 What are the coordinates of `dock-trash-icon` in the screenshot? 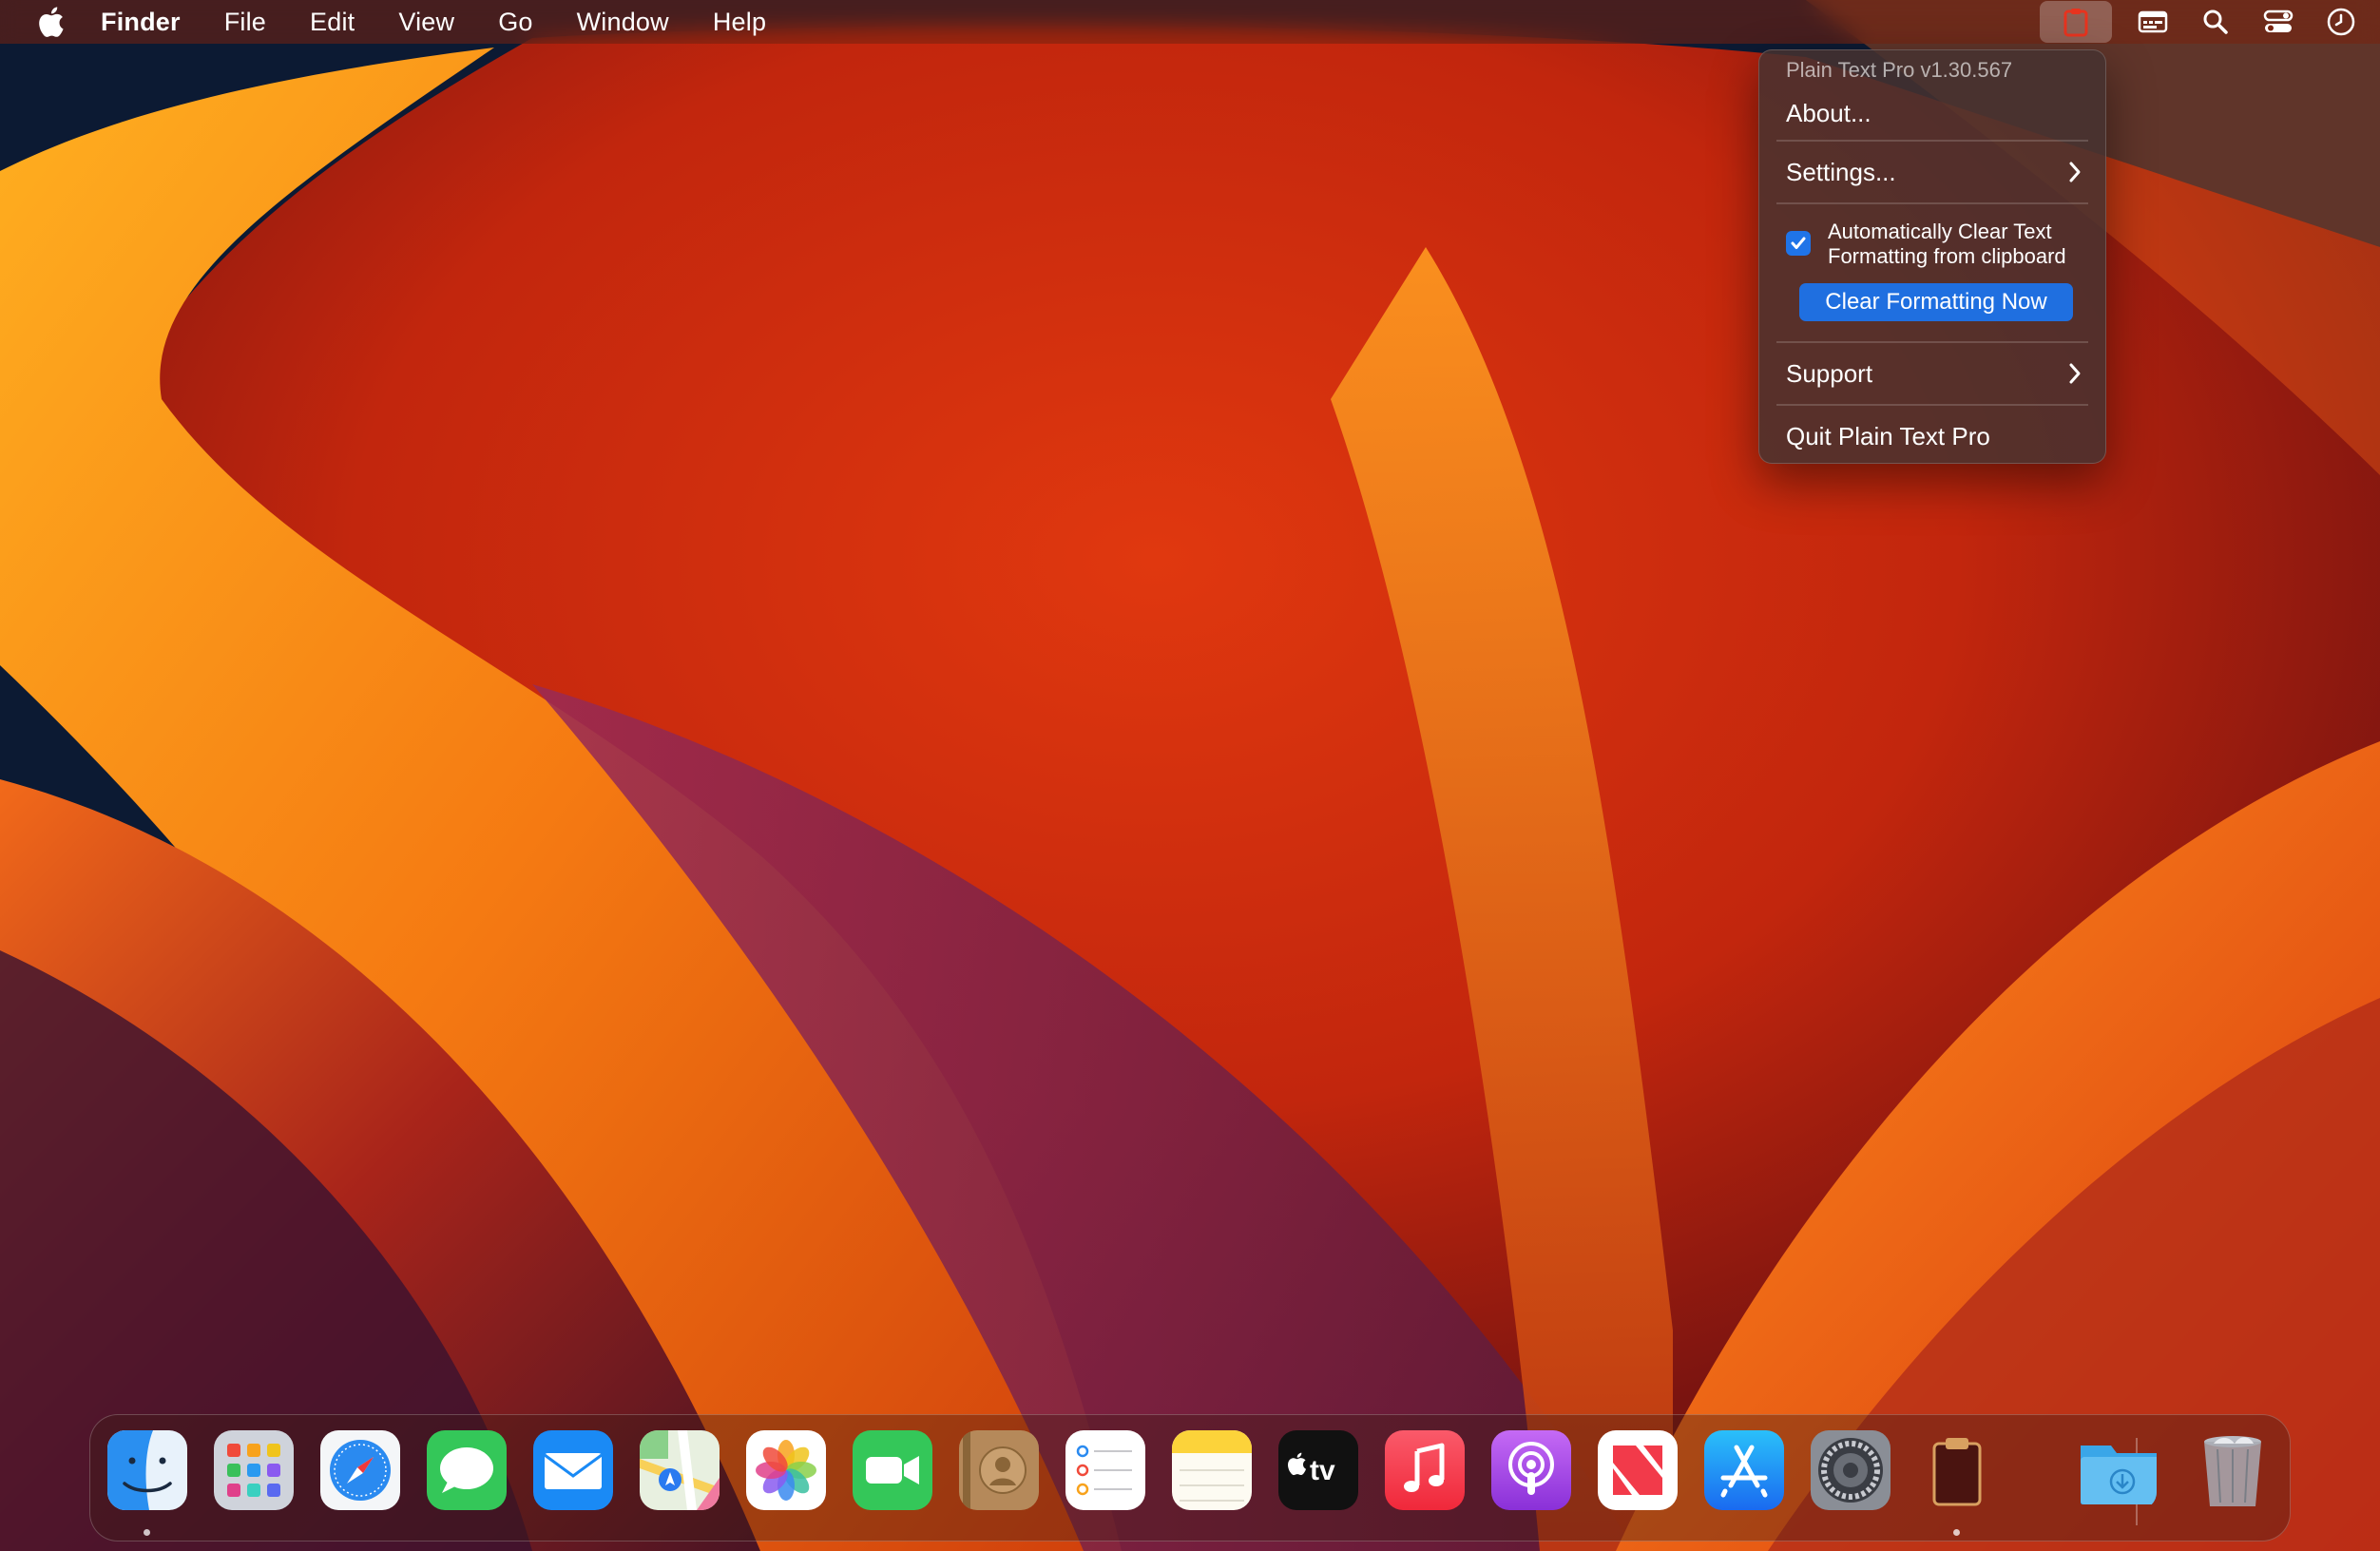 It's located at (2233, 1470).